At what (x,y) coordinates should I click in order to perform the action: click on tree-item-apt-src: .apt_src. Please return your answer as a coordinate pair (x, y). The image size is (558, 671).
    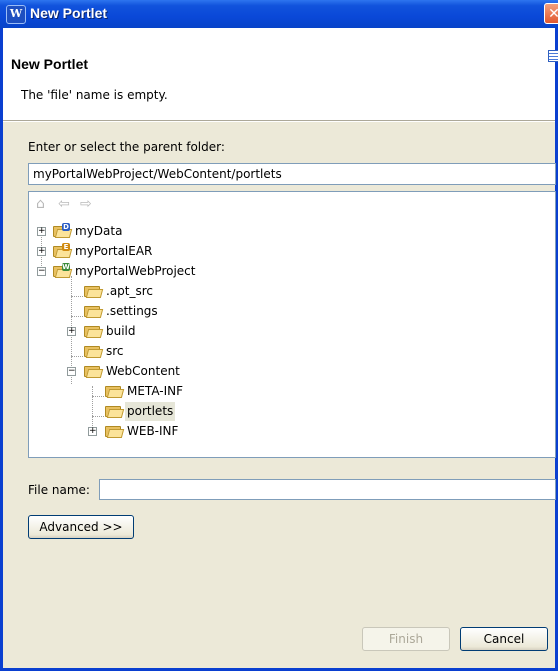
    Looking at the image, I should click on (289, 291).